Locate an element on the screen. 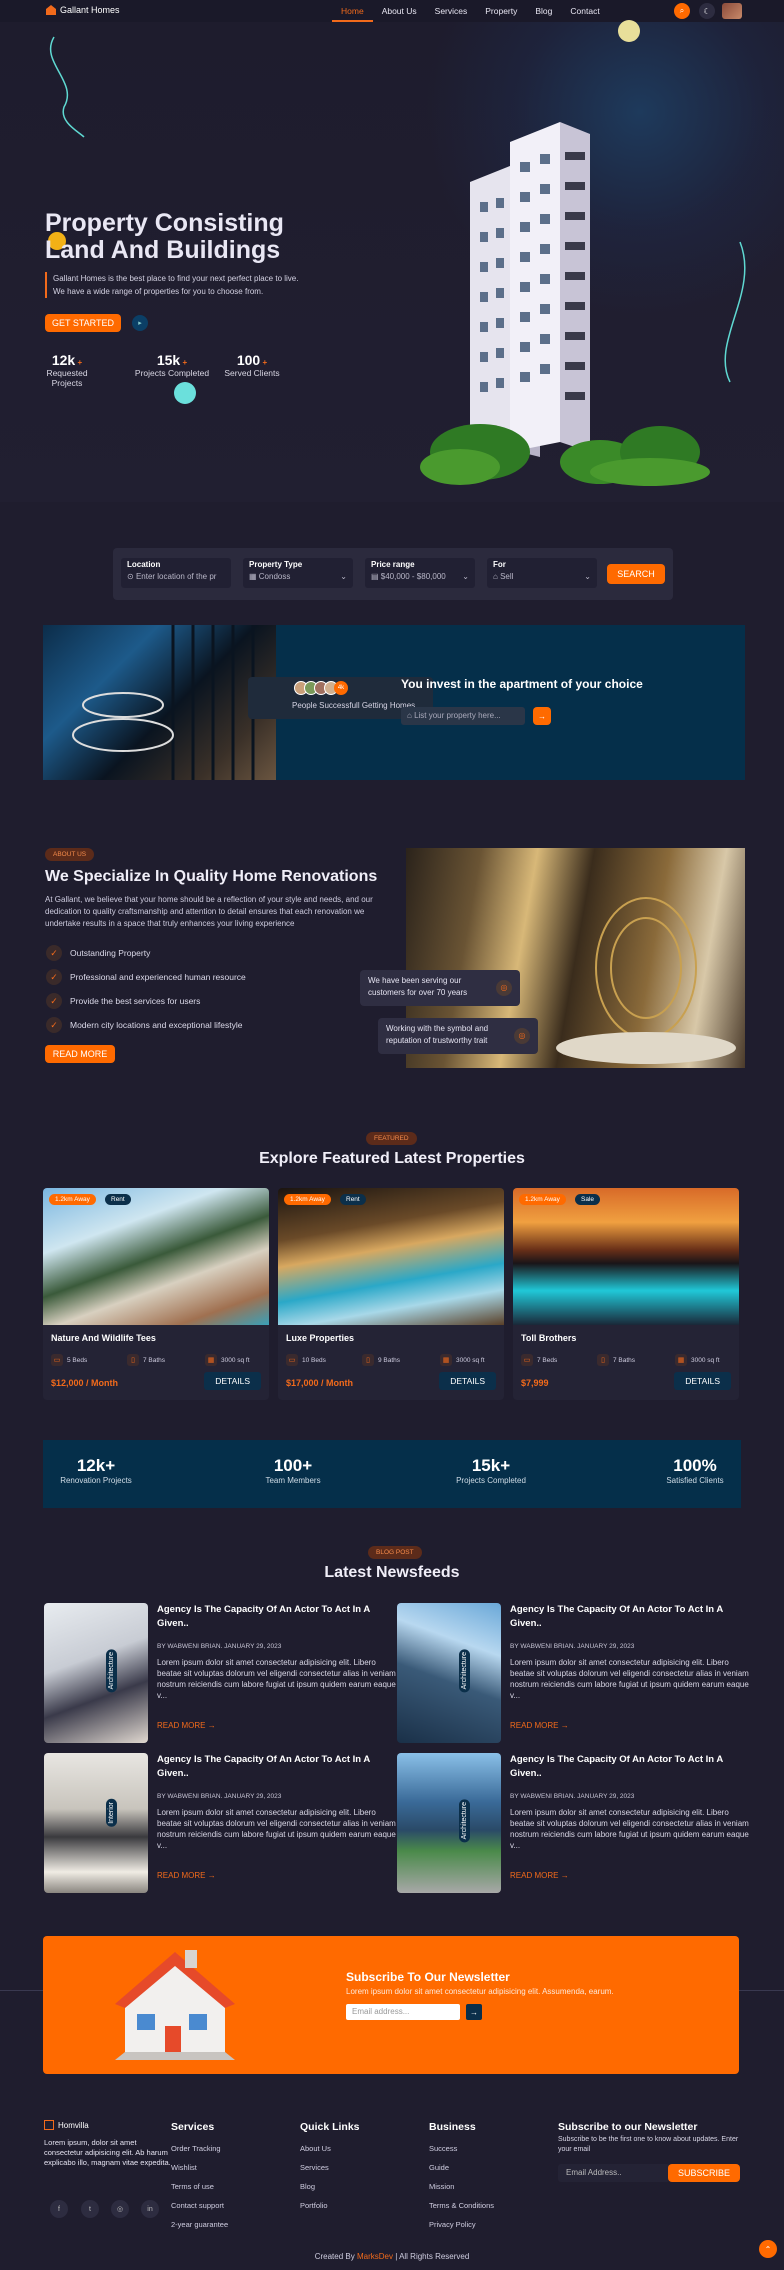  nav-item-blog: Blog is located at coordinates (543, 11).